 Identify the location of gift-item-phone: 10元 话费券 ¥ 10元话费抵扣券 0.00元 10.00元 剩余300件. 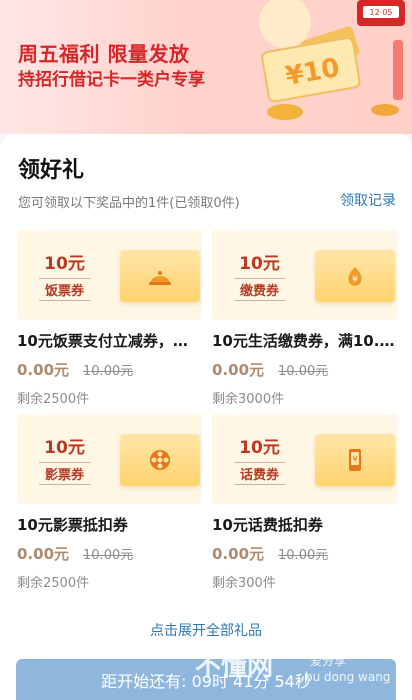
(304, 506).